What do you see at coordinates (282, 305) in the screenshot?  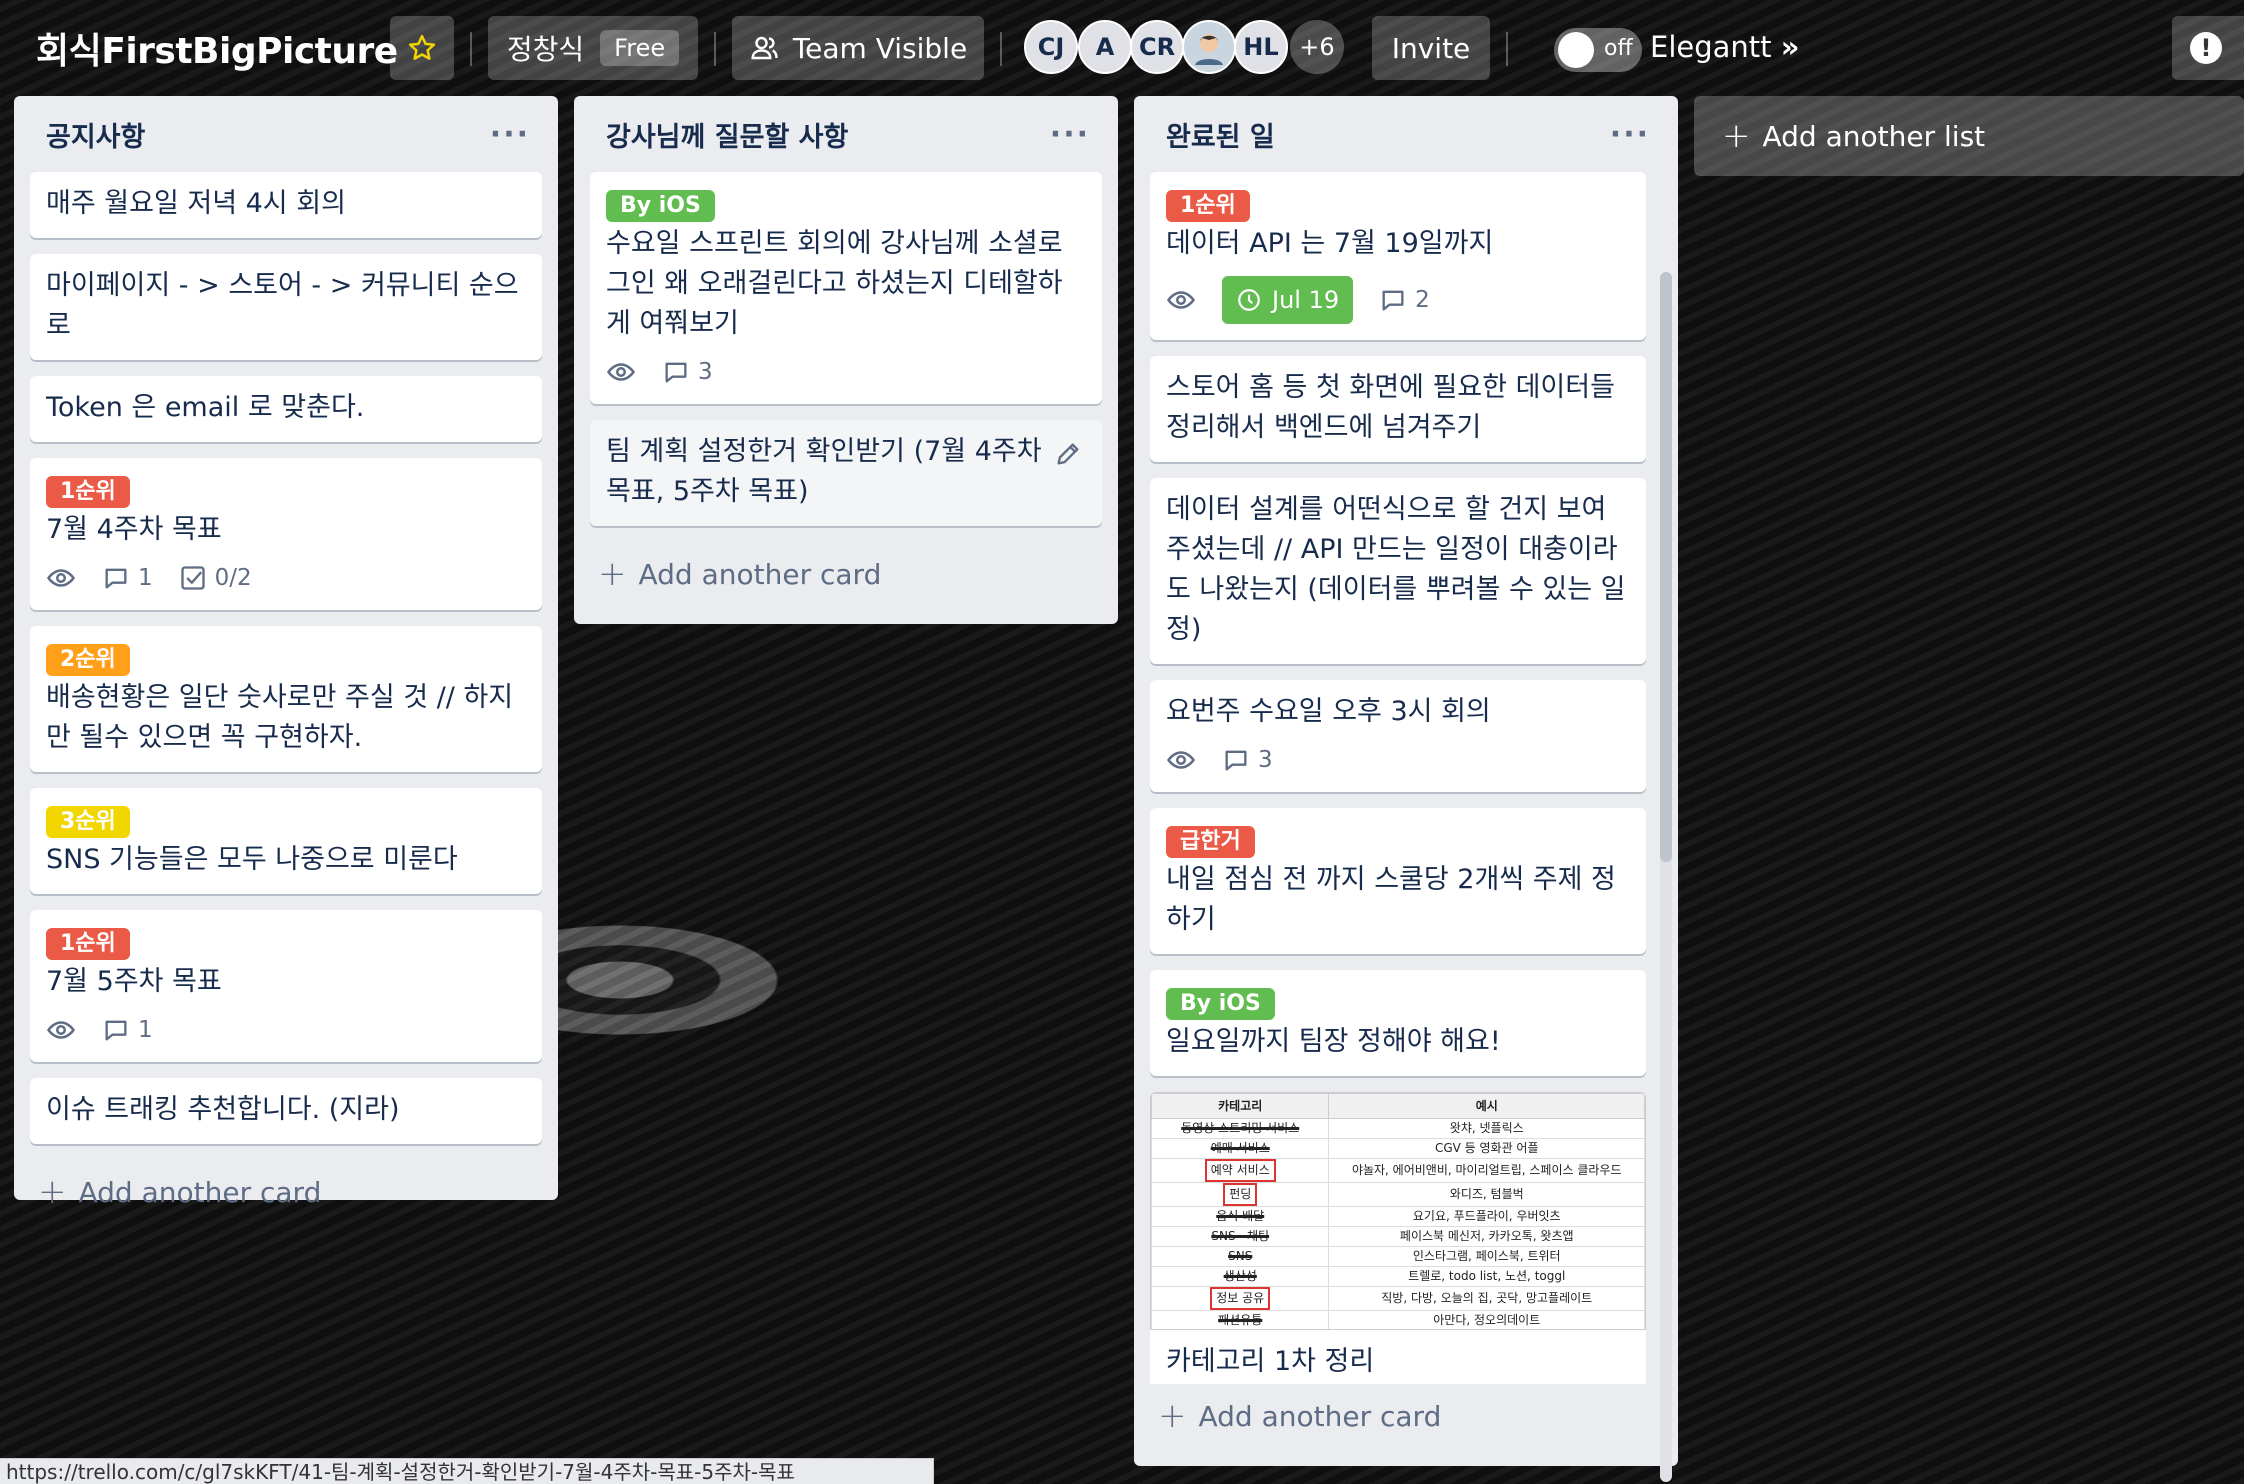 I see `card-title: 마이페이지 - > 스토어 - > 커뮤니티 순으로` at bounding box center [282, 305].